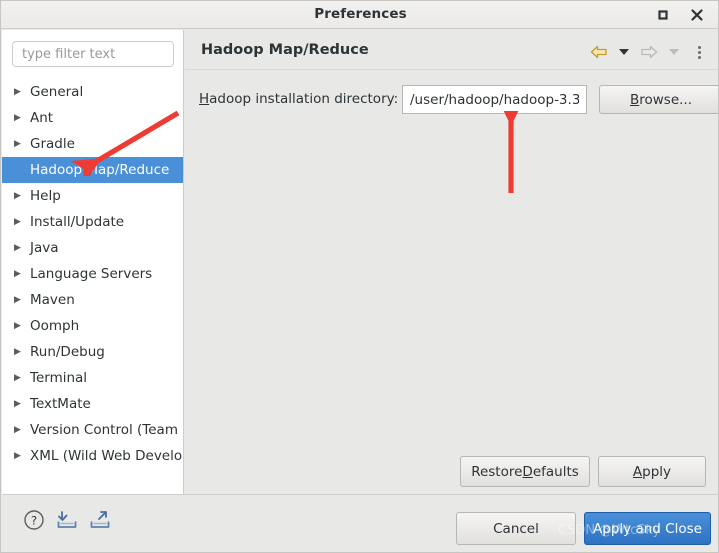 The height and width of the screenshot is (553, 719). Describe the element at coordinates (52, 144) in the screenshot. I see `sidebar-item-label: Gradle` at that location.